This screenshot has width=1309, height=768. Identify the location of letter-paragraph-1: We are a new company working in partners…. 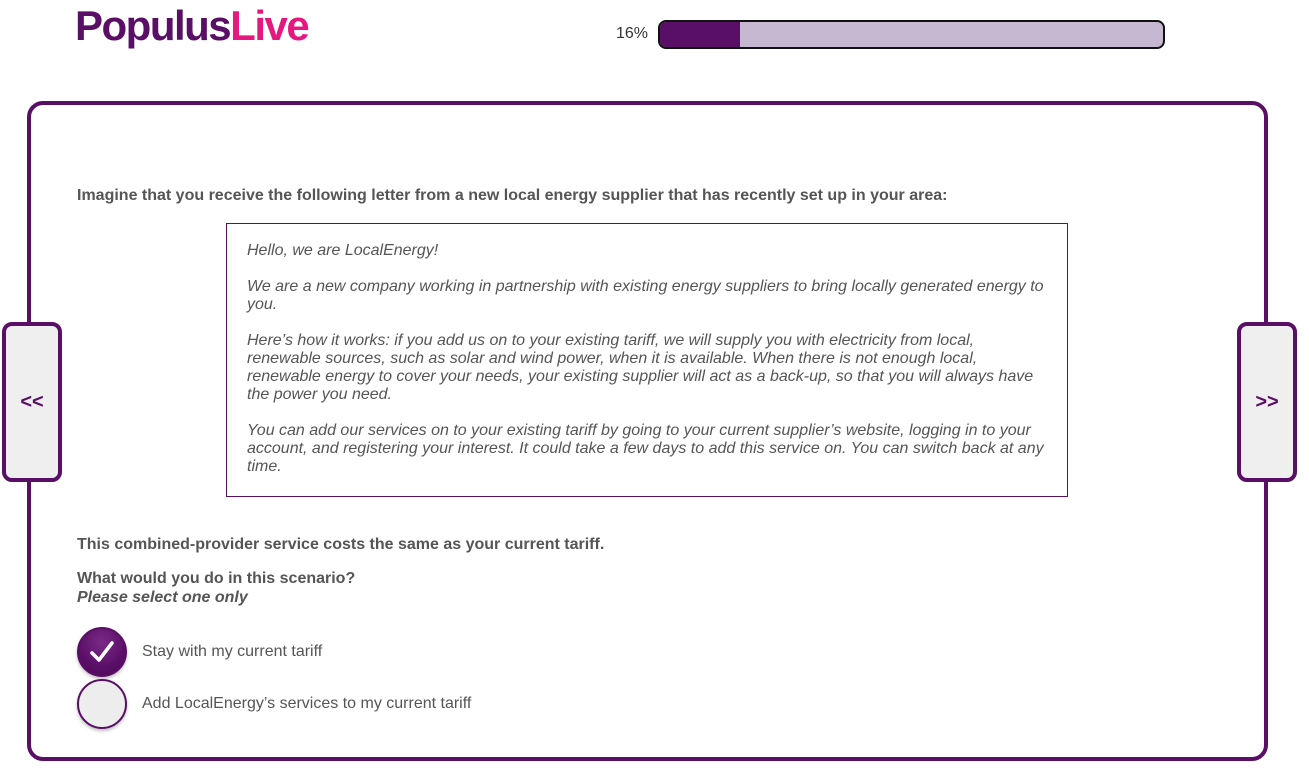
(645, 295).